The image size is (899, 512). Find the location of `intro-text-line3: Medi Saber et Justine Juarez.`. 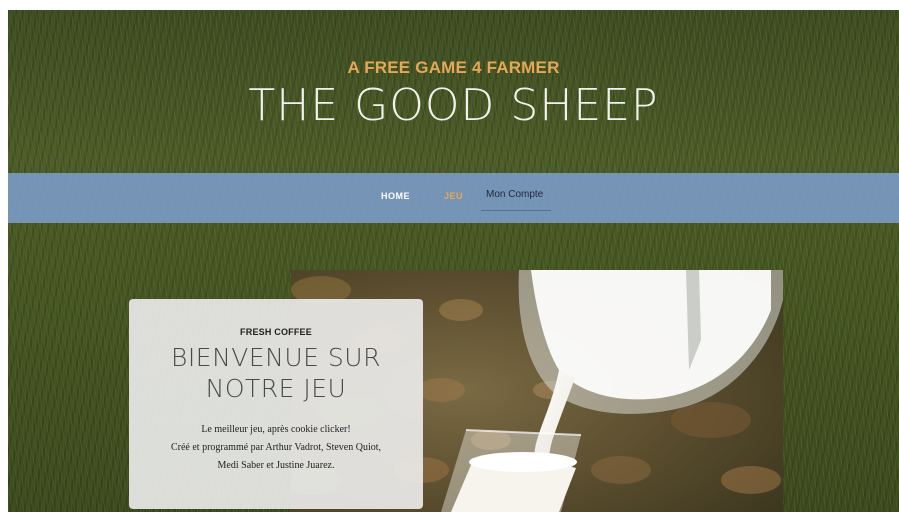

intro-text-line3: Medi Saber et Justine Juarez. is located at coordinates (276, 465).